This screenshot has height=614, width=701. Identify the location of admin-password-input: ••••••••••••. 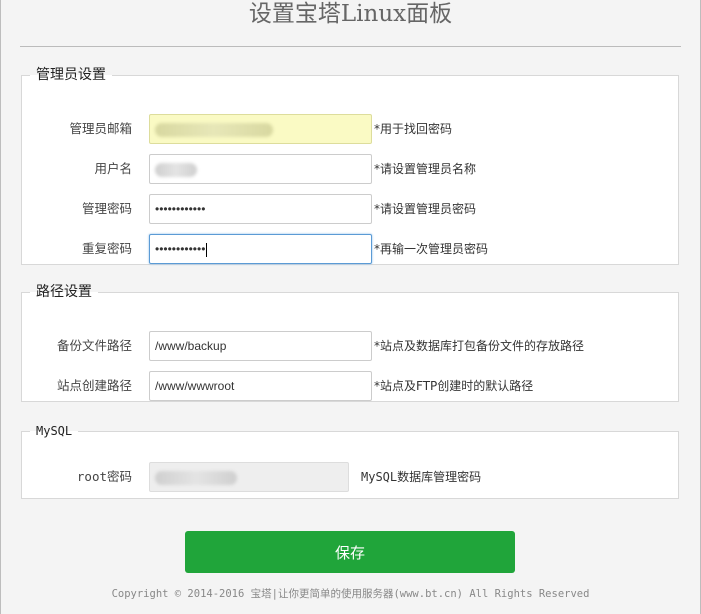
(260, 209).